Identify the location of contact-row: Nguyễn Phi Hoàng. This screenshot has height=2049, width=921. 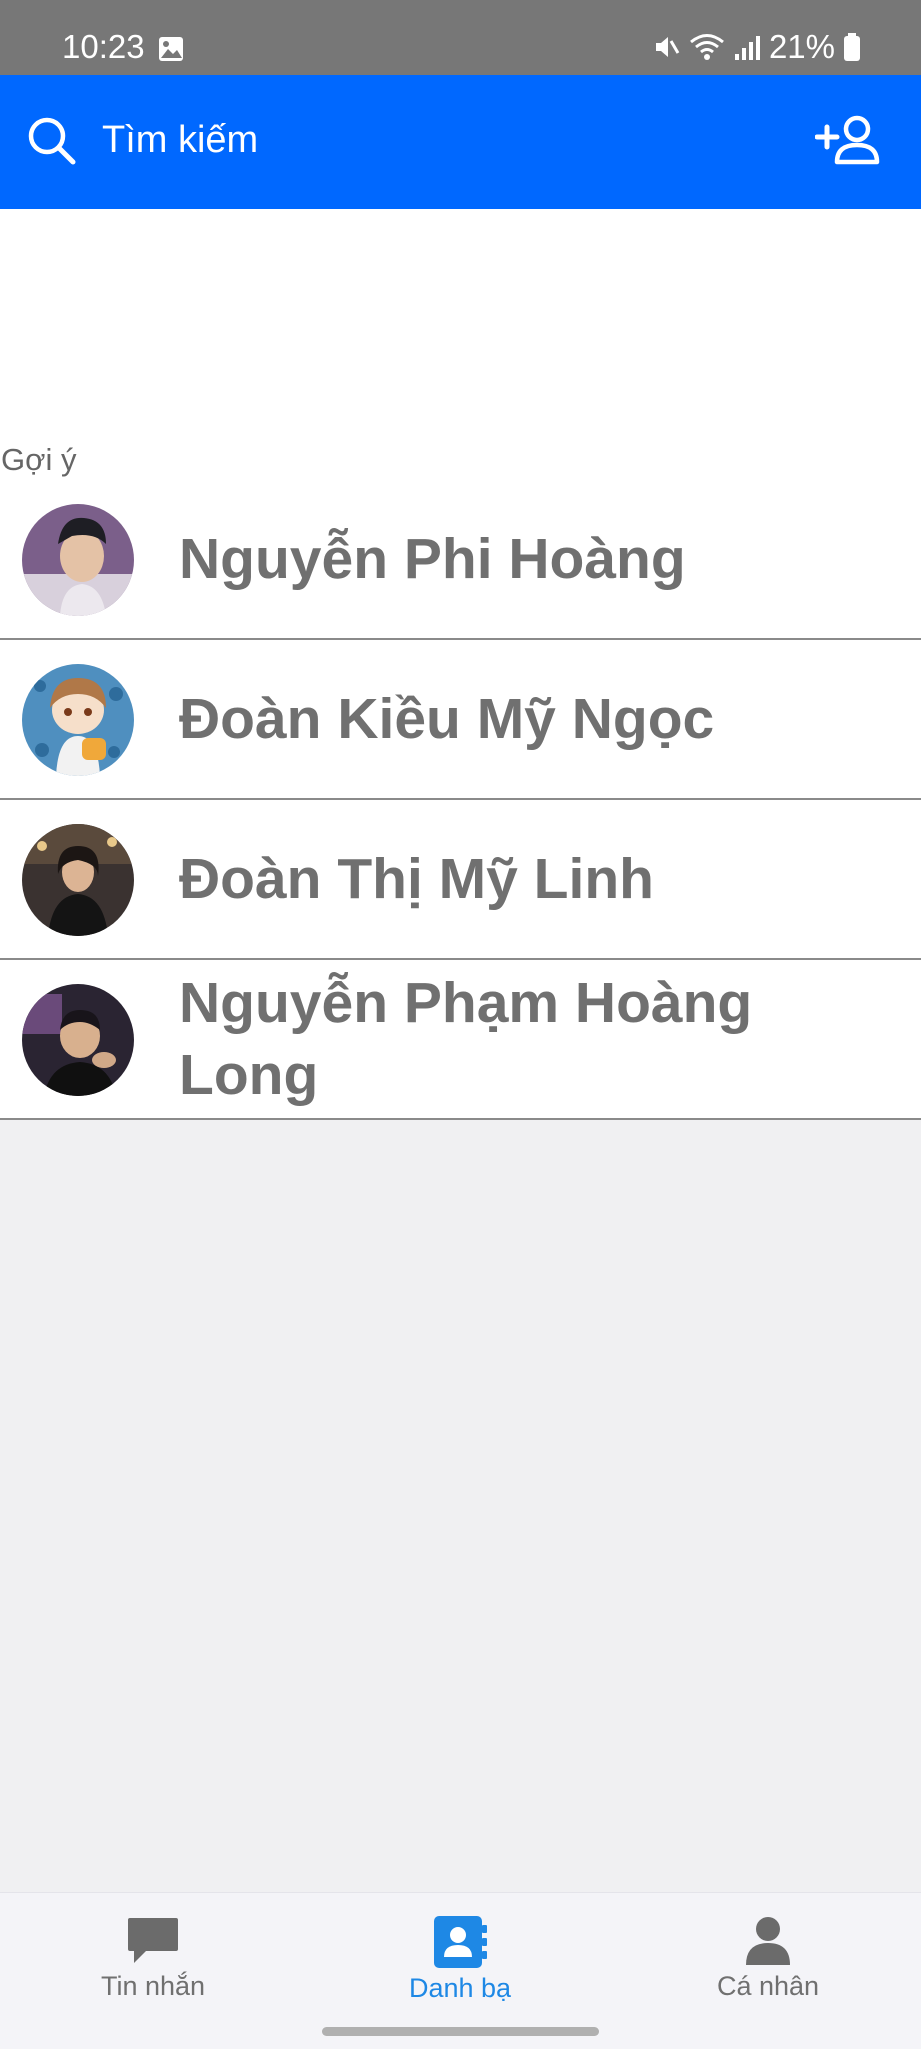
(460, 560).